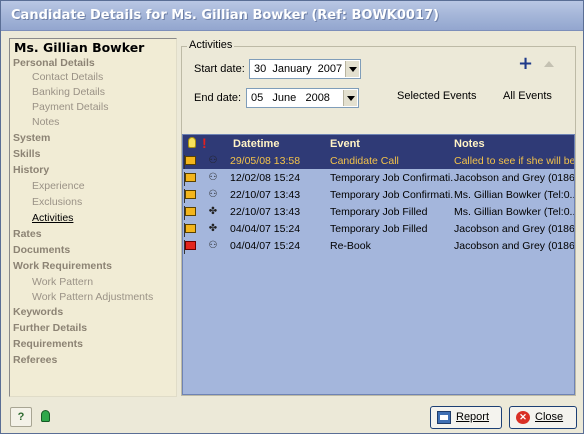  I want to click on nav-requirements: Requirements, so click(48, 344).